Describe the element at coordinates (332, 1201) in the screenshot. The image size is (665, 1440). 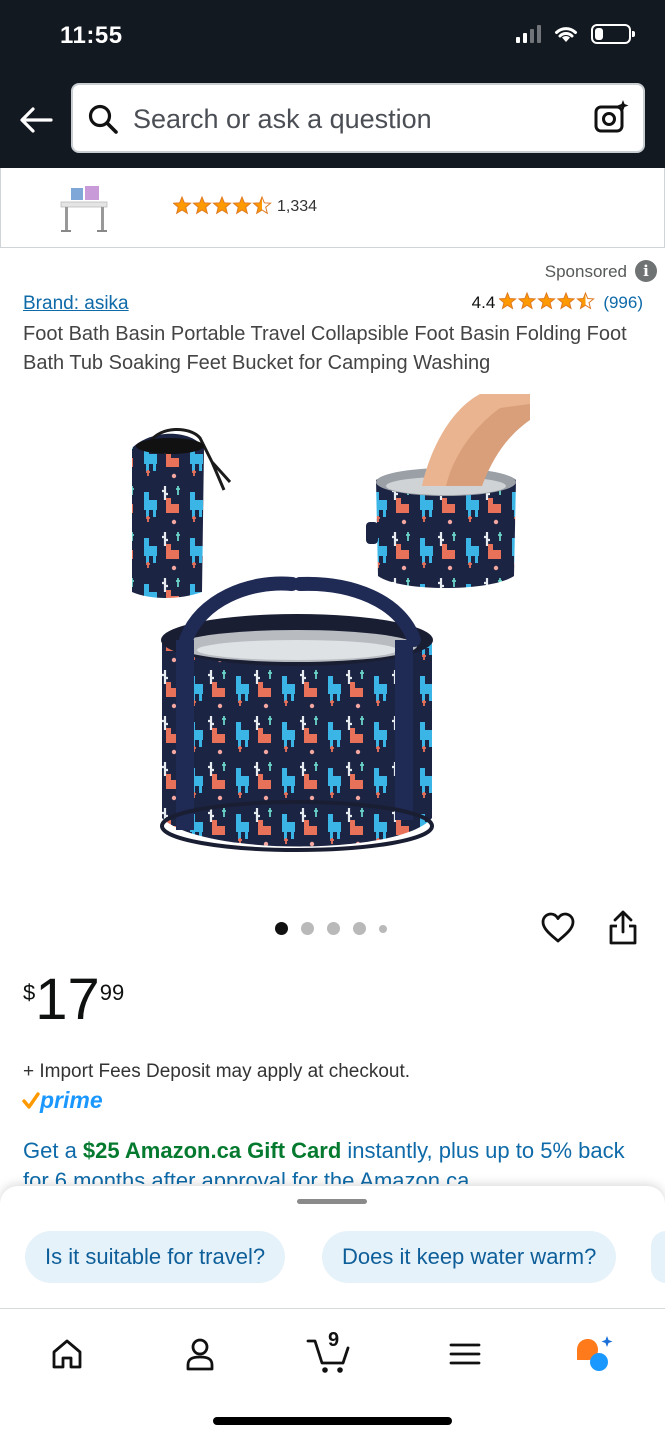
I see `sheet-grabber` at that location.